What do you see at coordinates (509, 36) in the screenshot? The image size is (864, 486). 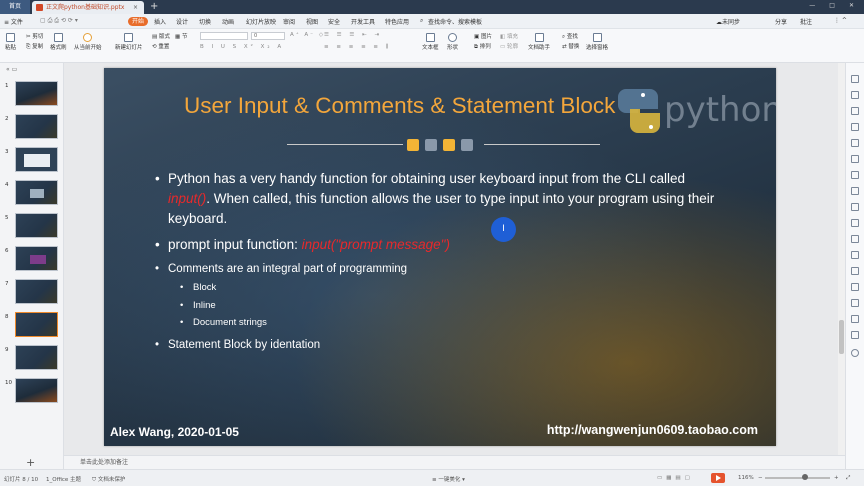 I see `fill-button: ◧ 填充` at bounding box center [509, 36].